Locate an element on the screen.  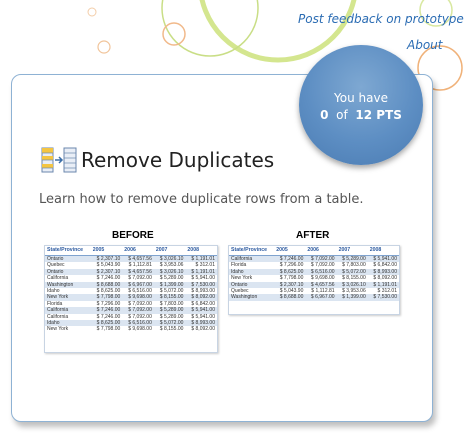
before-table-cell: $ 2,307.10 is located at coordinates (106, 259).